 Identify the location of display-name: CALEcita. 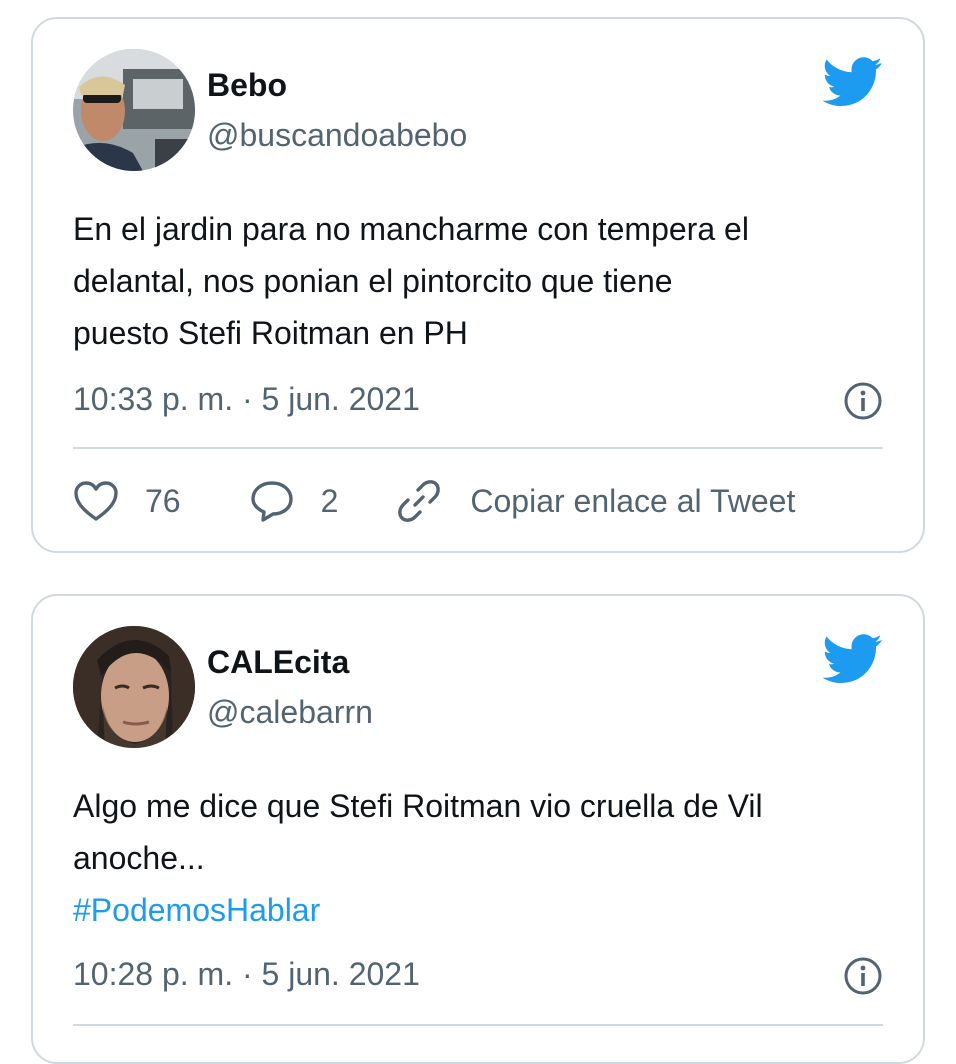
(278, 662).